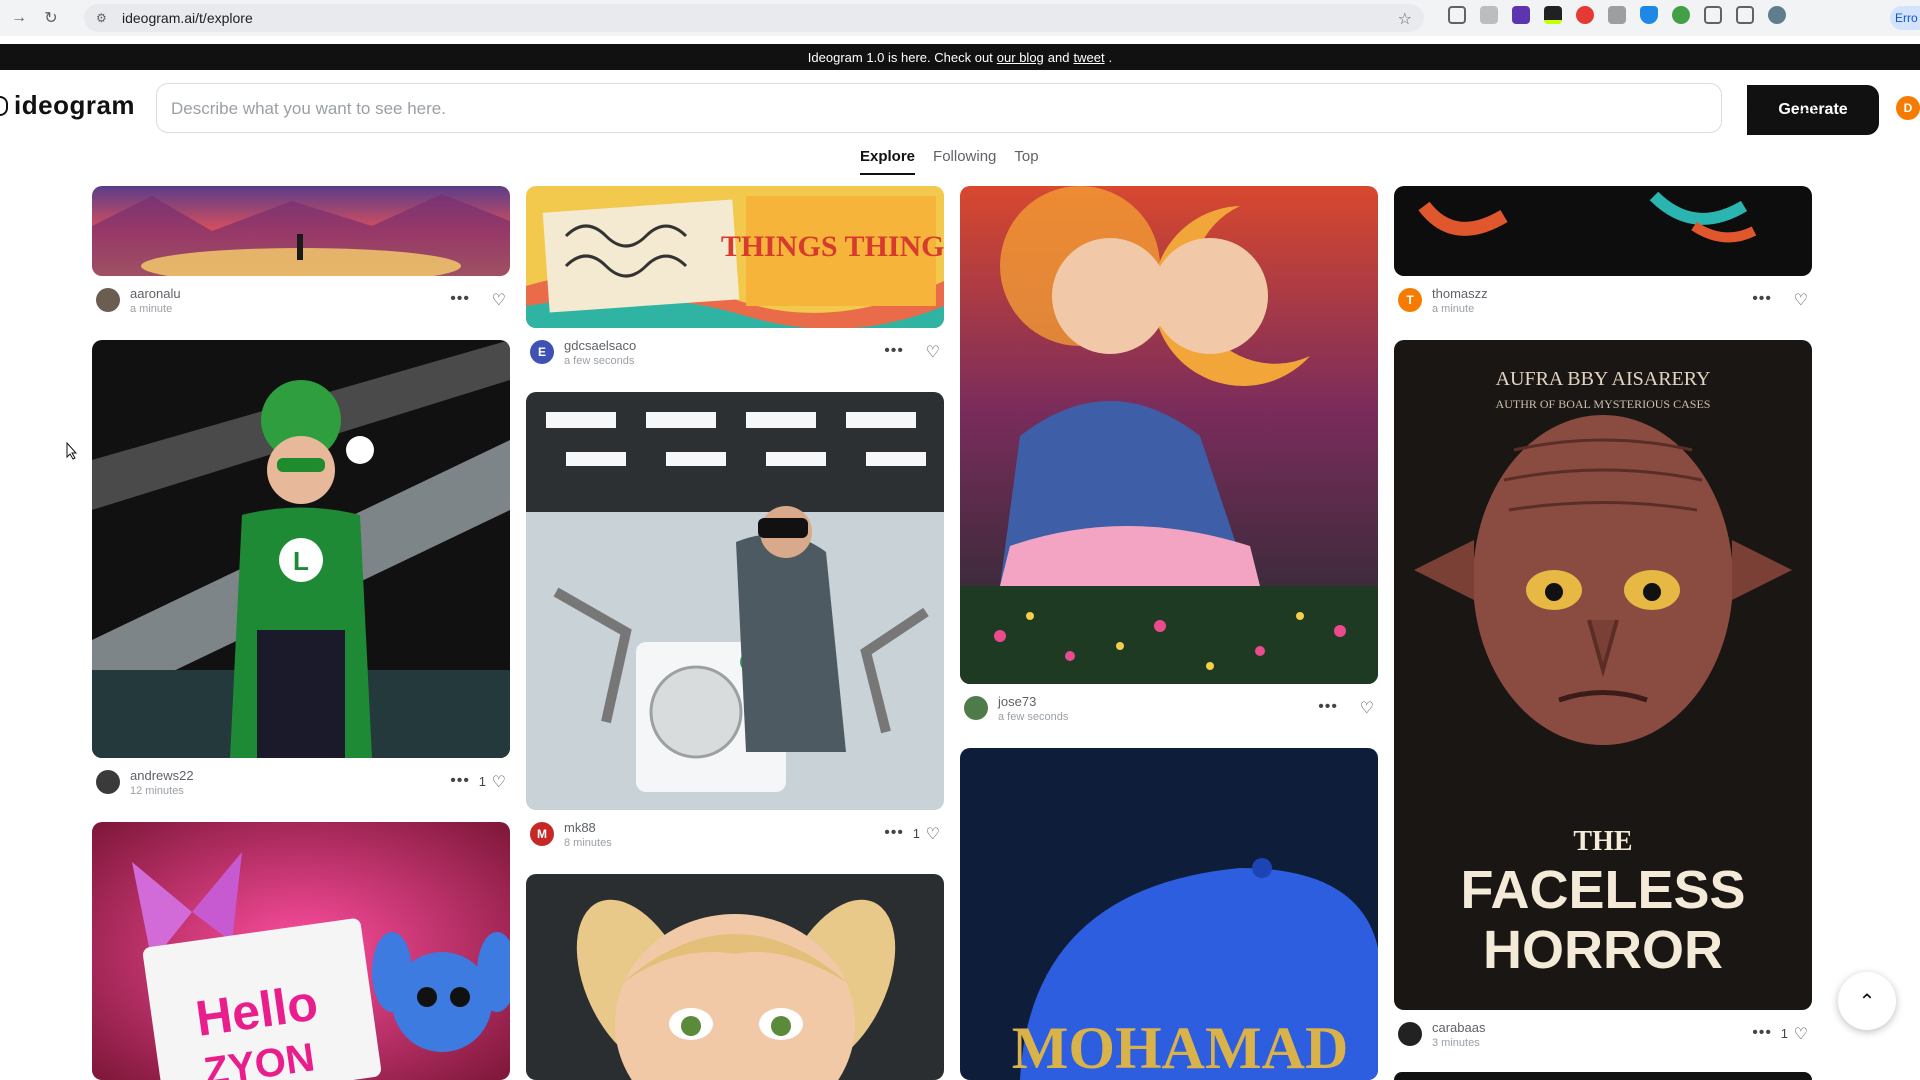 This screenshot has height=1080, width=1920. Describe the element at coordinates (1169, 914) in the screenshot. I see `image-card-blue-cap: MOHAMAD` at that location.